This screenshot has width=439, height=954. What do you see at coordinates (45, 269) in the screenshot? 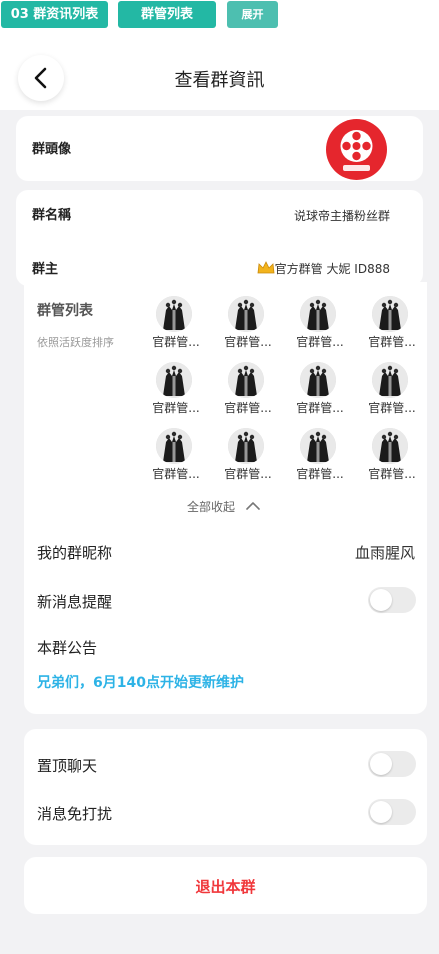
I see `group-owner-label: 群主` at bounding box center [45, 269].